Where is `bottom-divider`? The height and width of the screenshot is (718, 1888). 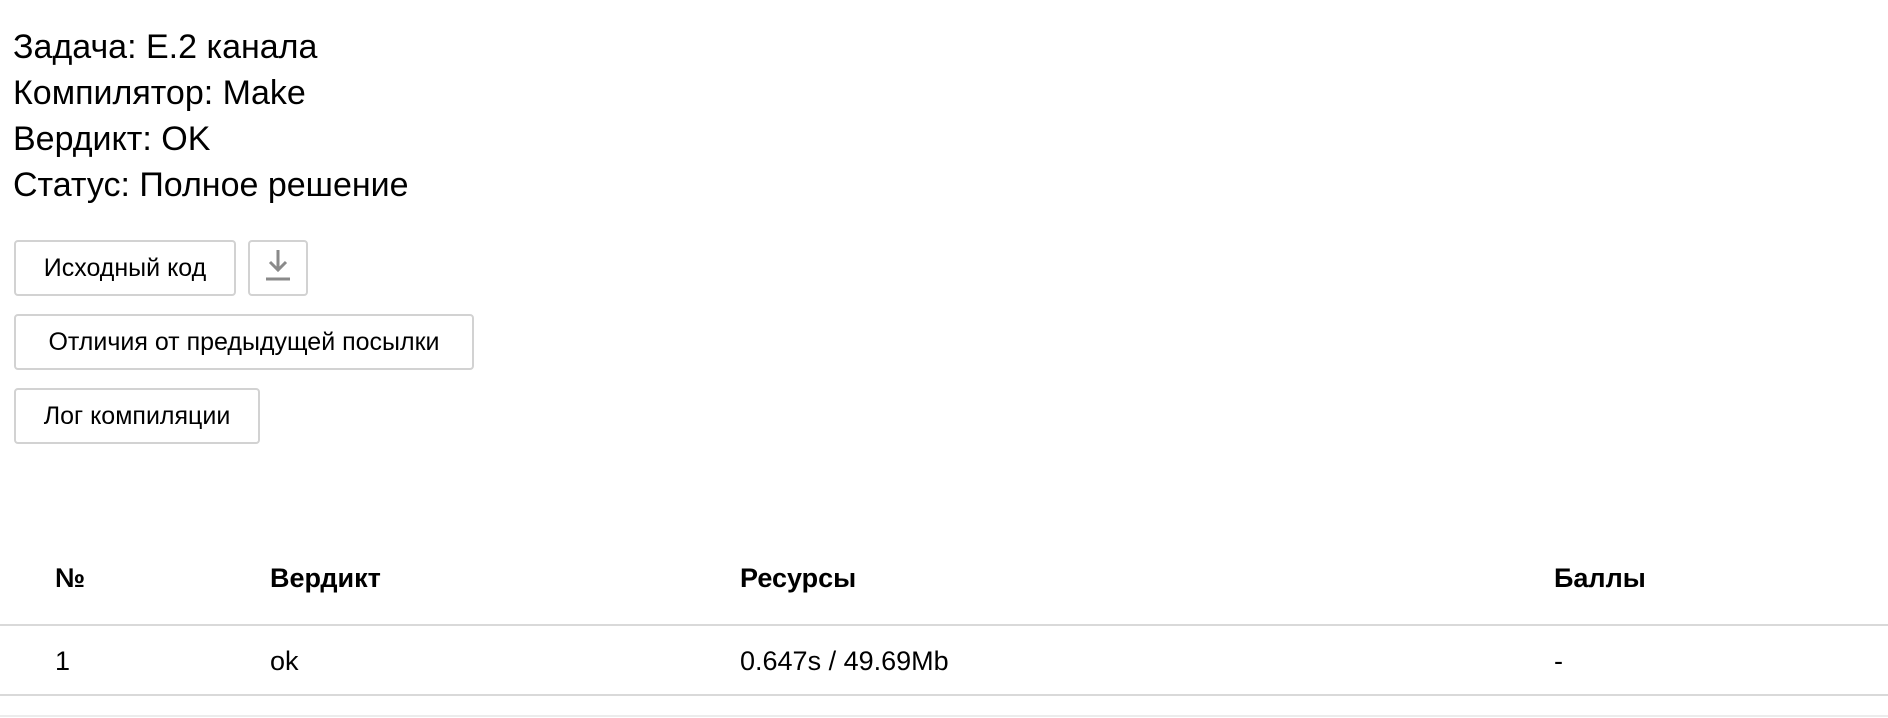 bottom-divider is located at coordinates (944, 716).